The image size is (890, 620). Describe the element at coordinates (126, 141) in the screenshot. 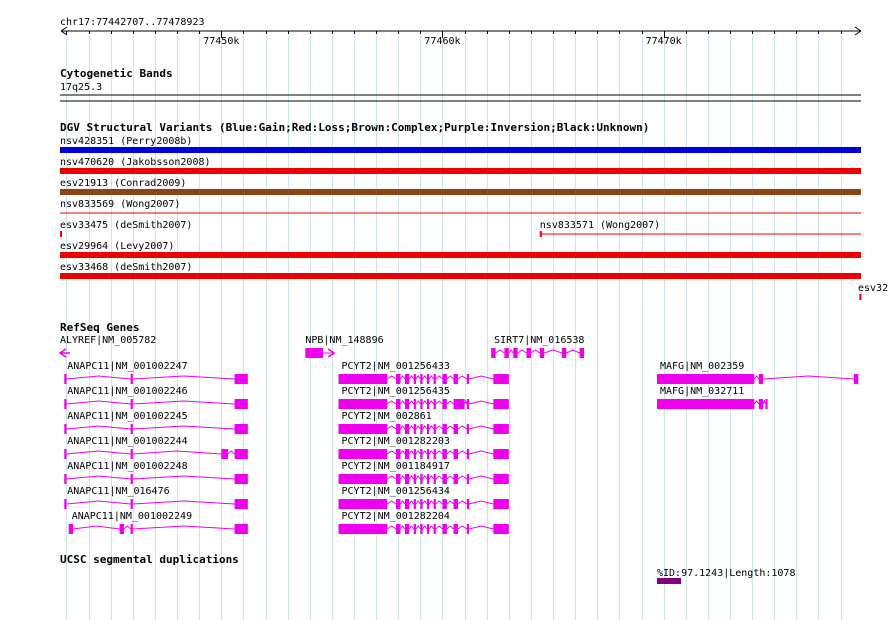

I see `dgv-feature-label: nsv428351 (Perry2008b)` at that location.